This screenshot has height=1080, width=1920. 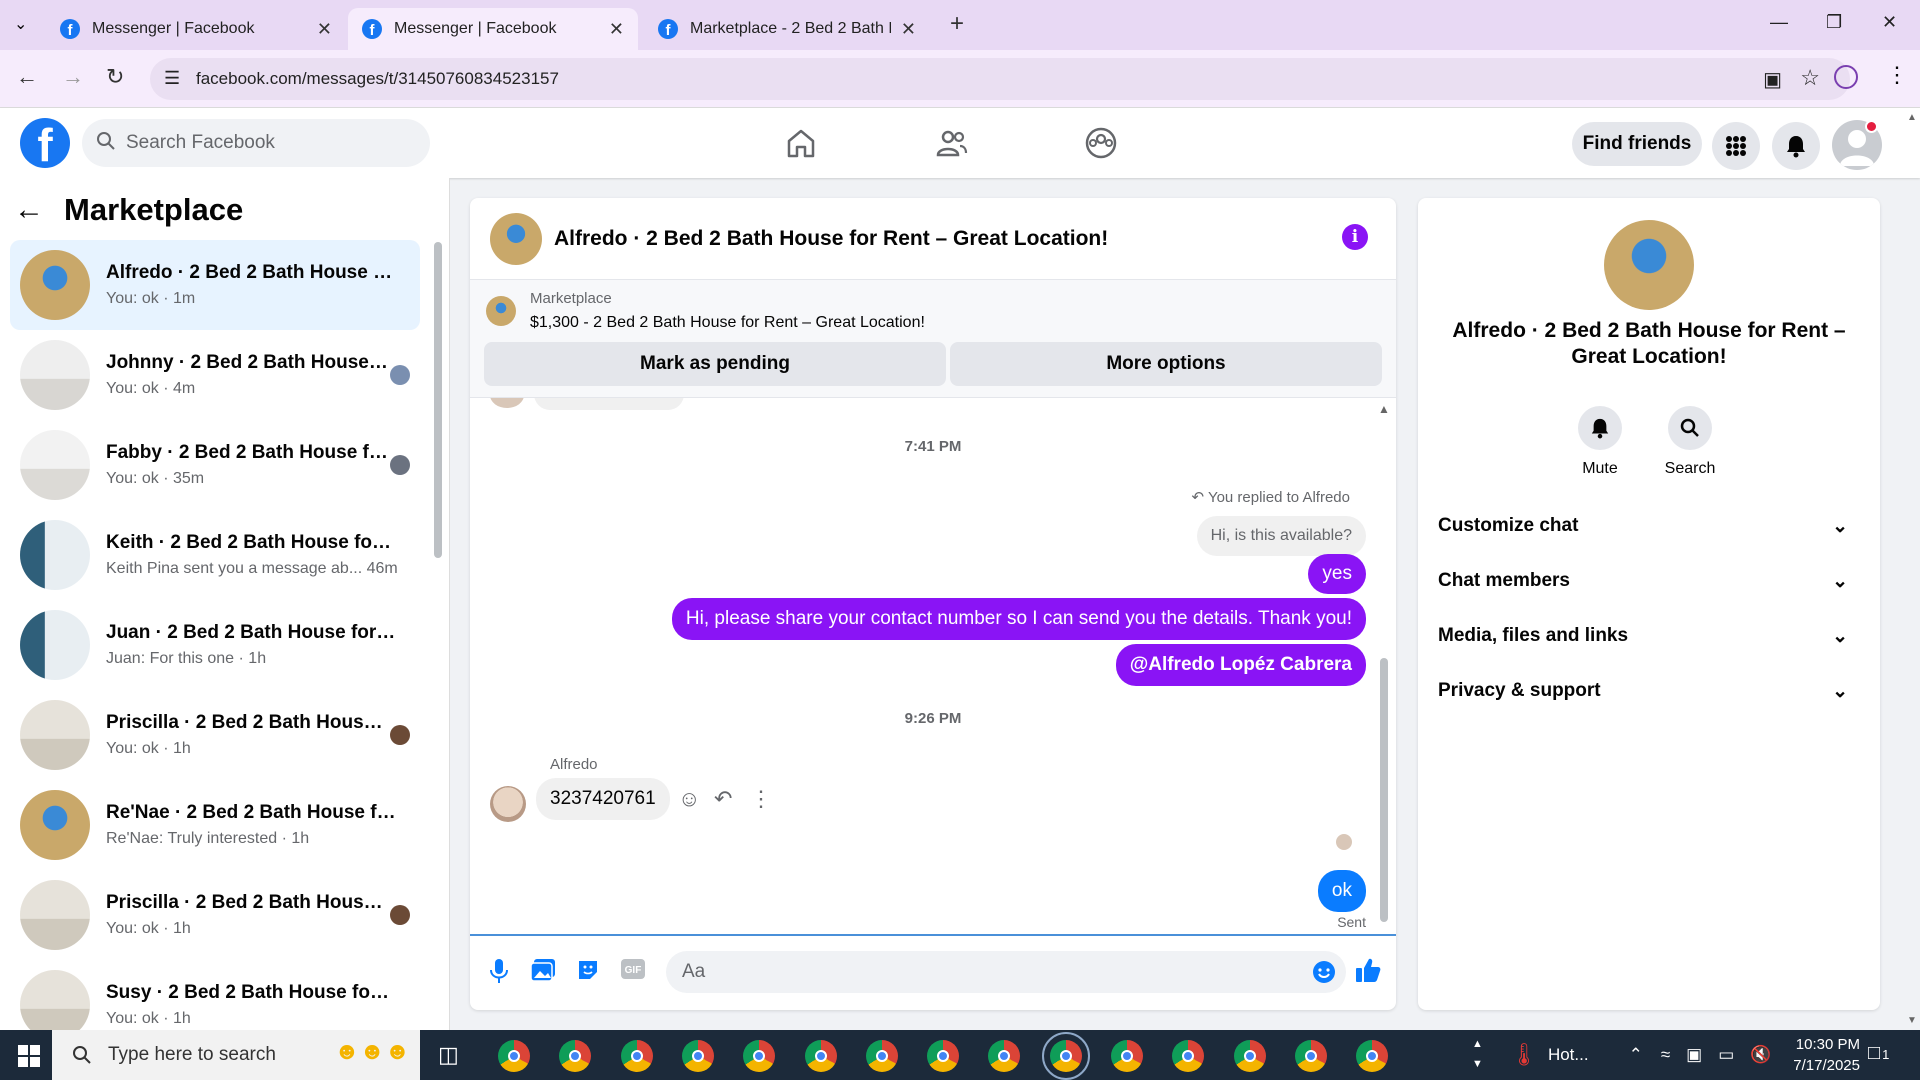 What do you see at coordinates (1889, 22) in the screenshot?
I see `close-window-icon: ✕` at bounding box center [1889, 22].